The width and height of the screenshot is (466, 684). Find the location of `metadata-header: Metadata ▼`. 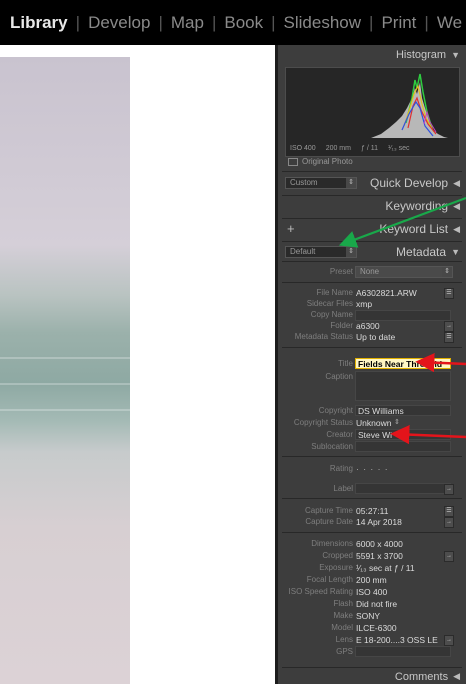

metadata-header: Metadata ▼ is located at coordinates (372, 252).